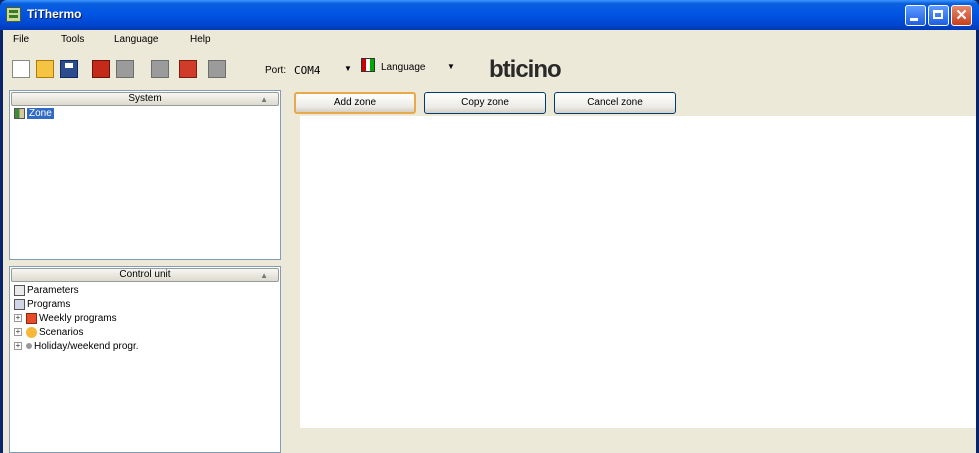  What do you see at coordinates (29, 346) in the screenshot?
I see `holiday-icon` at bounding box center [29, 346].